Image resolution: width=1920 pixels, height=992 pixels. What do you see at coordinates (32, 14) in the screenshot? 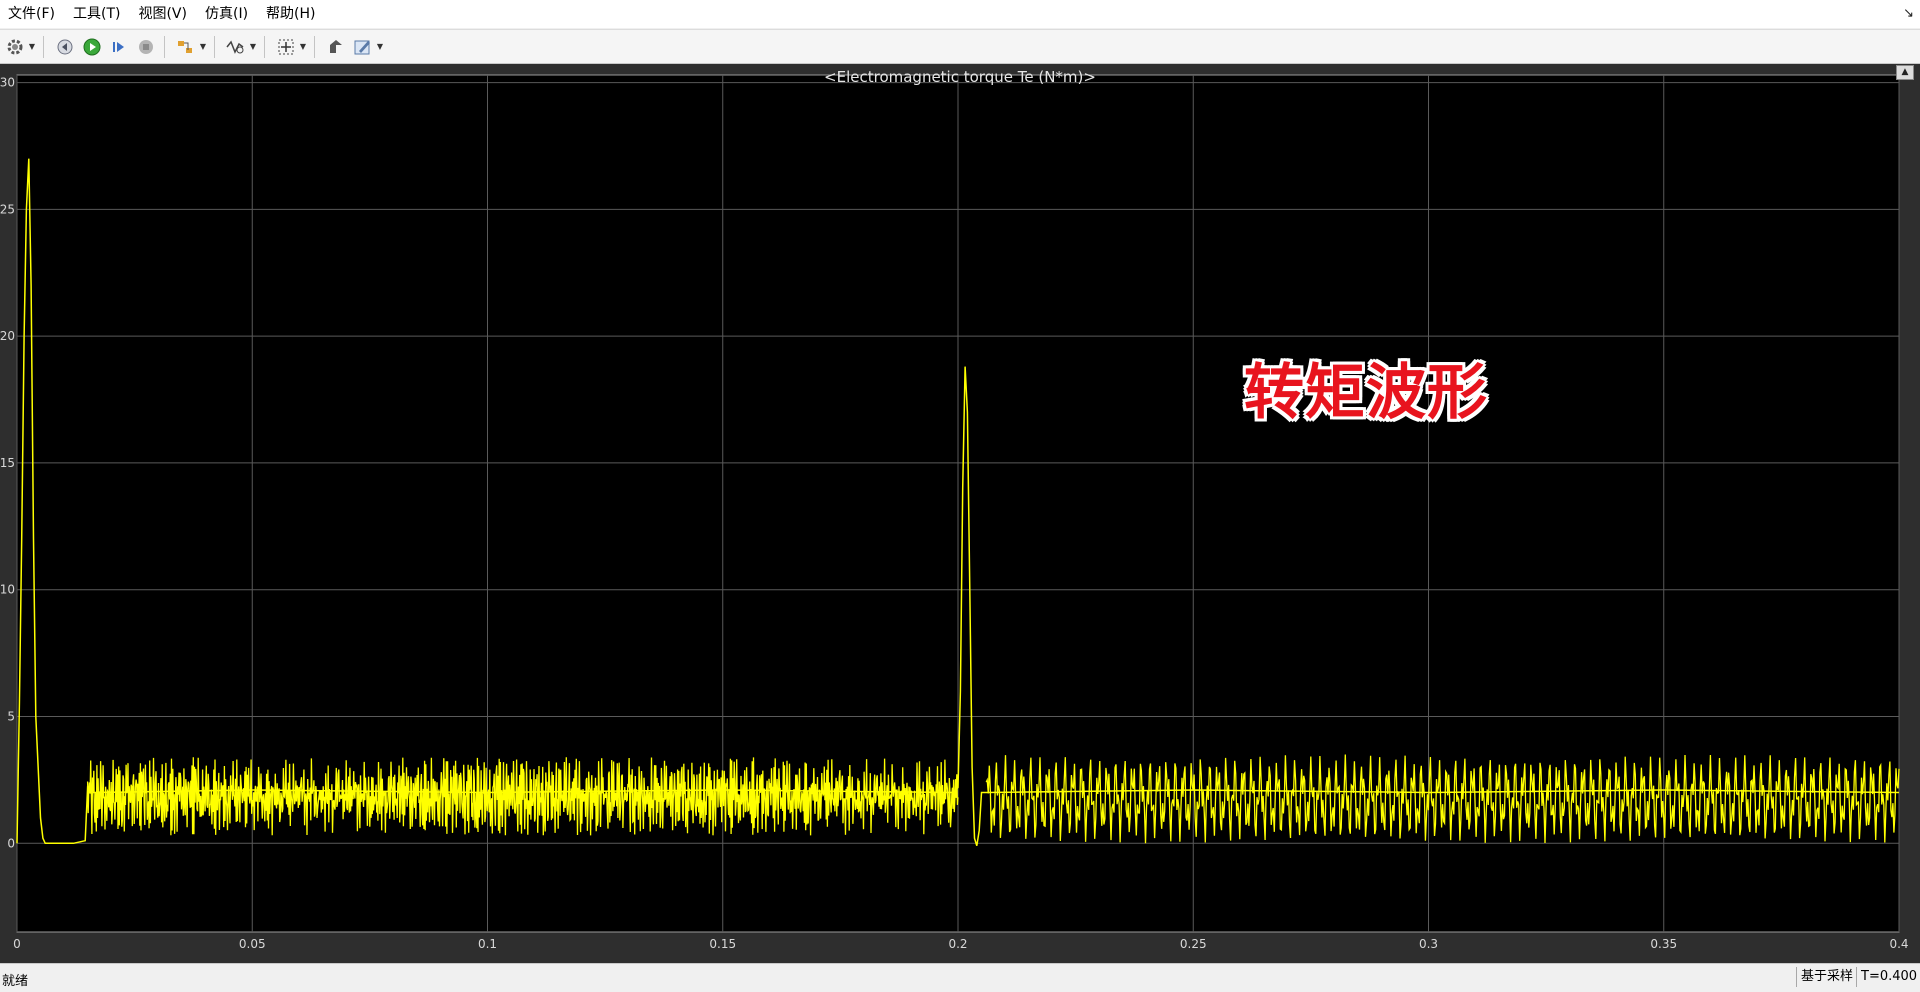
I see `menu-file: 文件(F)` at bounding box center [32, 14].